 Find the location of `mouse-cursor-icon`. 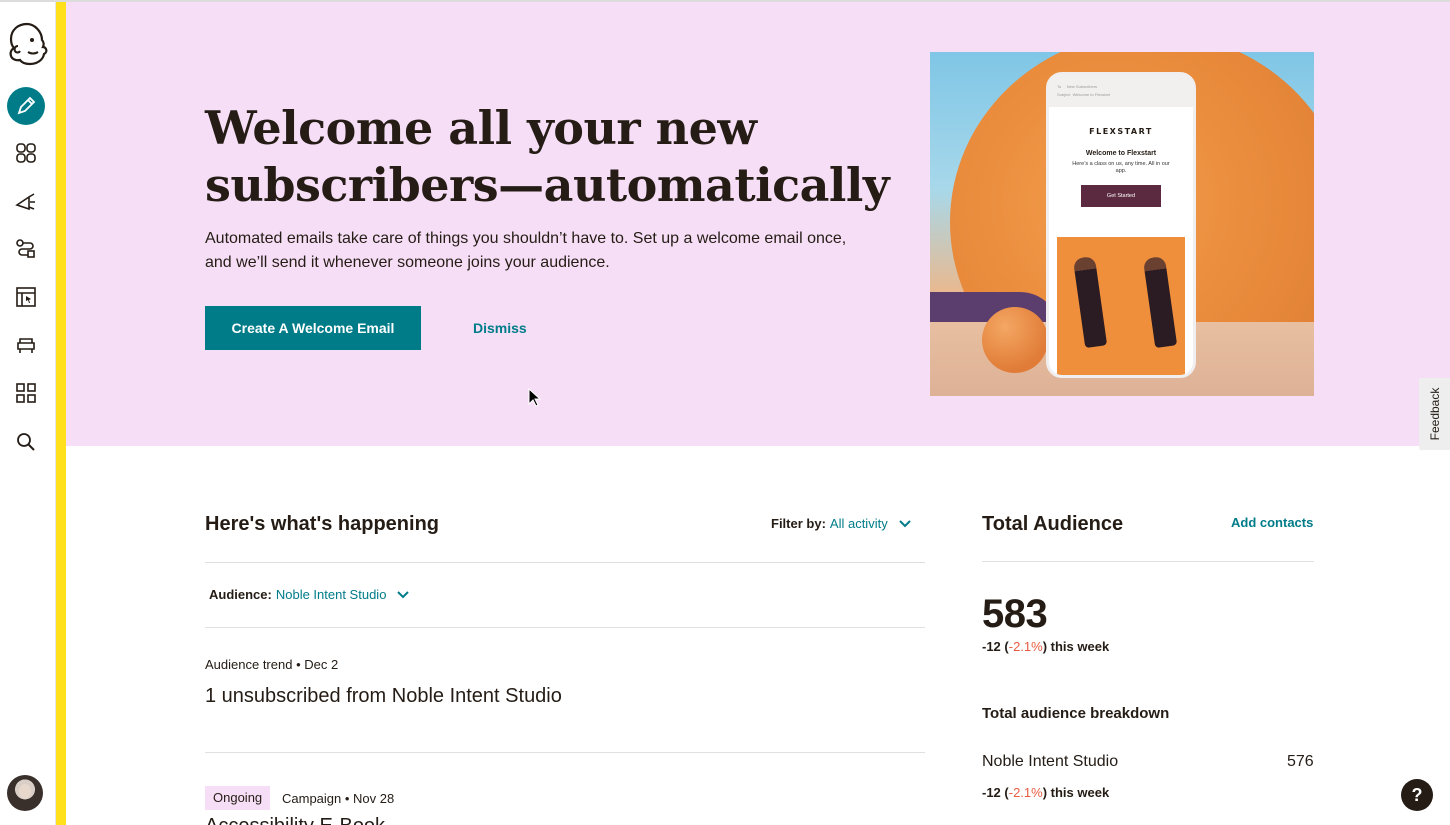

mouse-cursor-icon is located at coordinates (535, 397).